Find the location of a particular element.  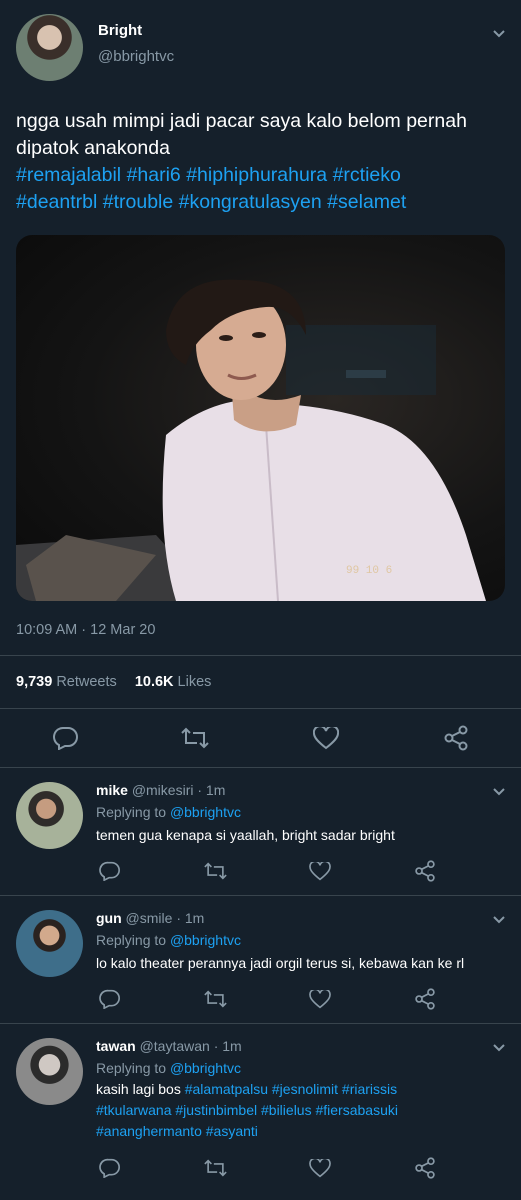

likes-stat: 10.6K Likes is located at coordinates (173, 682).